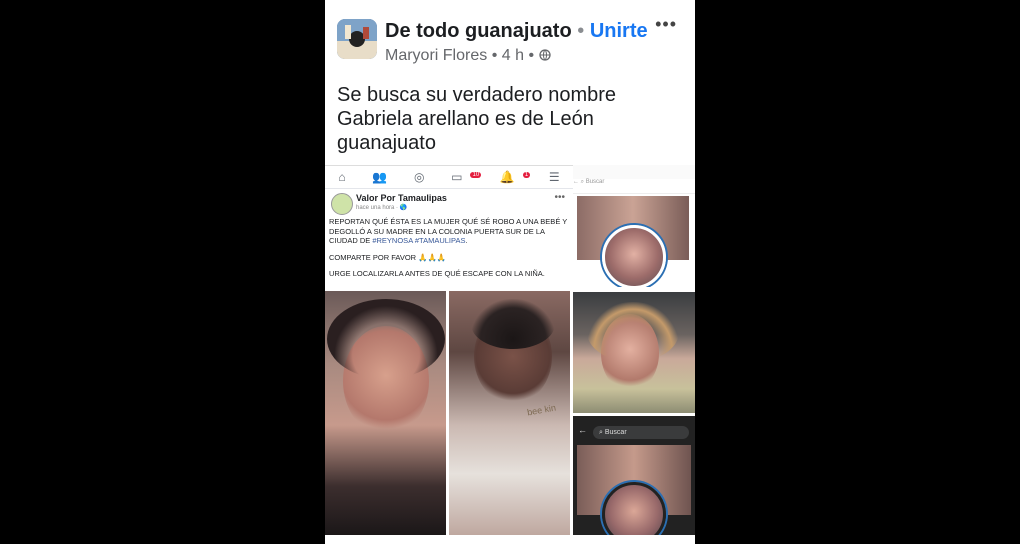 The image size is (1020, 544). I want to click on hashtag: #TAMAULIPAS, so click(440, 240).